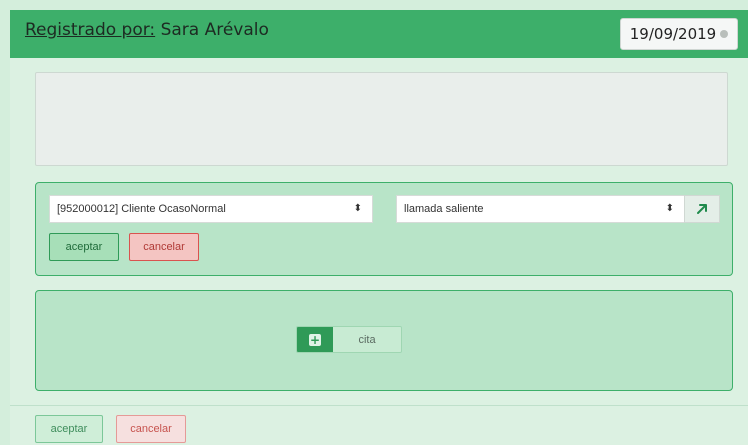 The height and width of the screenshot is (445, 748). What do you see at coordinates (84, 247) in the screenshot?
I see `form-accept-button: aceptar` at bounding box center [84, 247].